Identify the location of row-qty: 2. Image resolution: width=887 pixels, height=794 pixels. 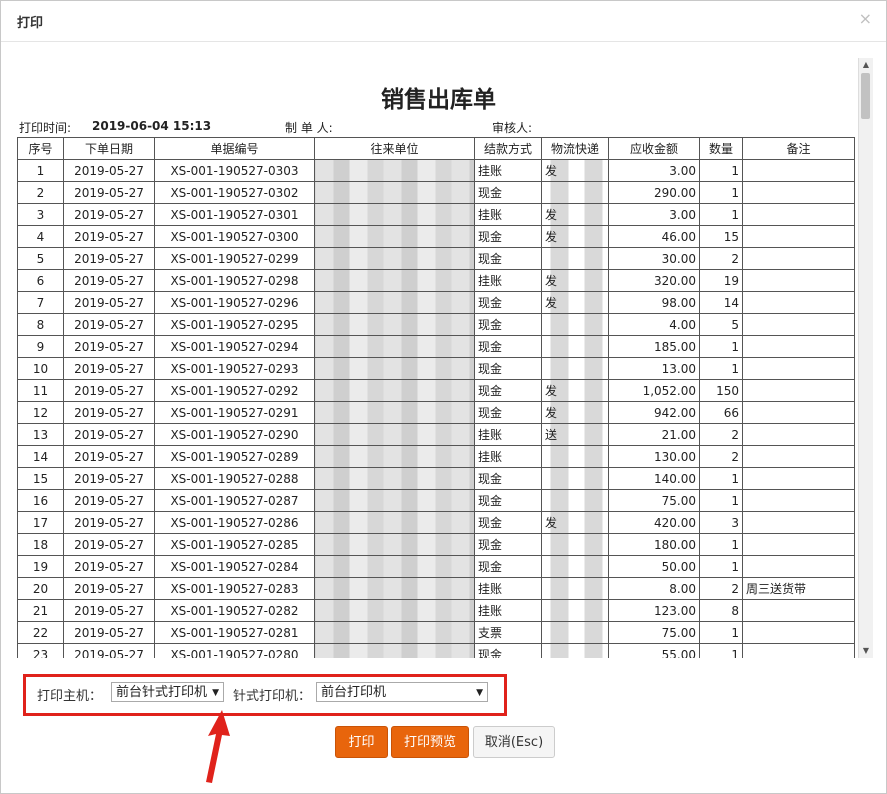
(721, 456).